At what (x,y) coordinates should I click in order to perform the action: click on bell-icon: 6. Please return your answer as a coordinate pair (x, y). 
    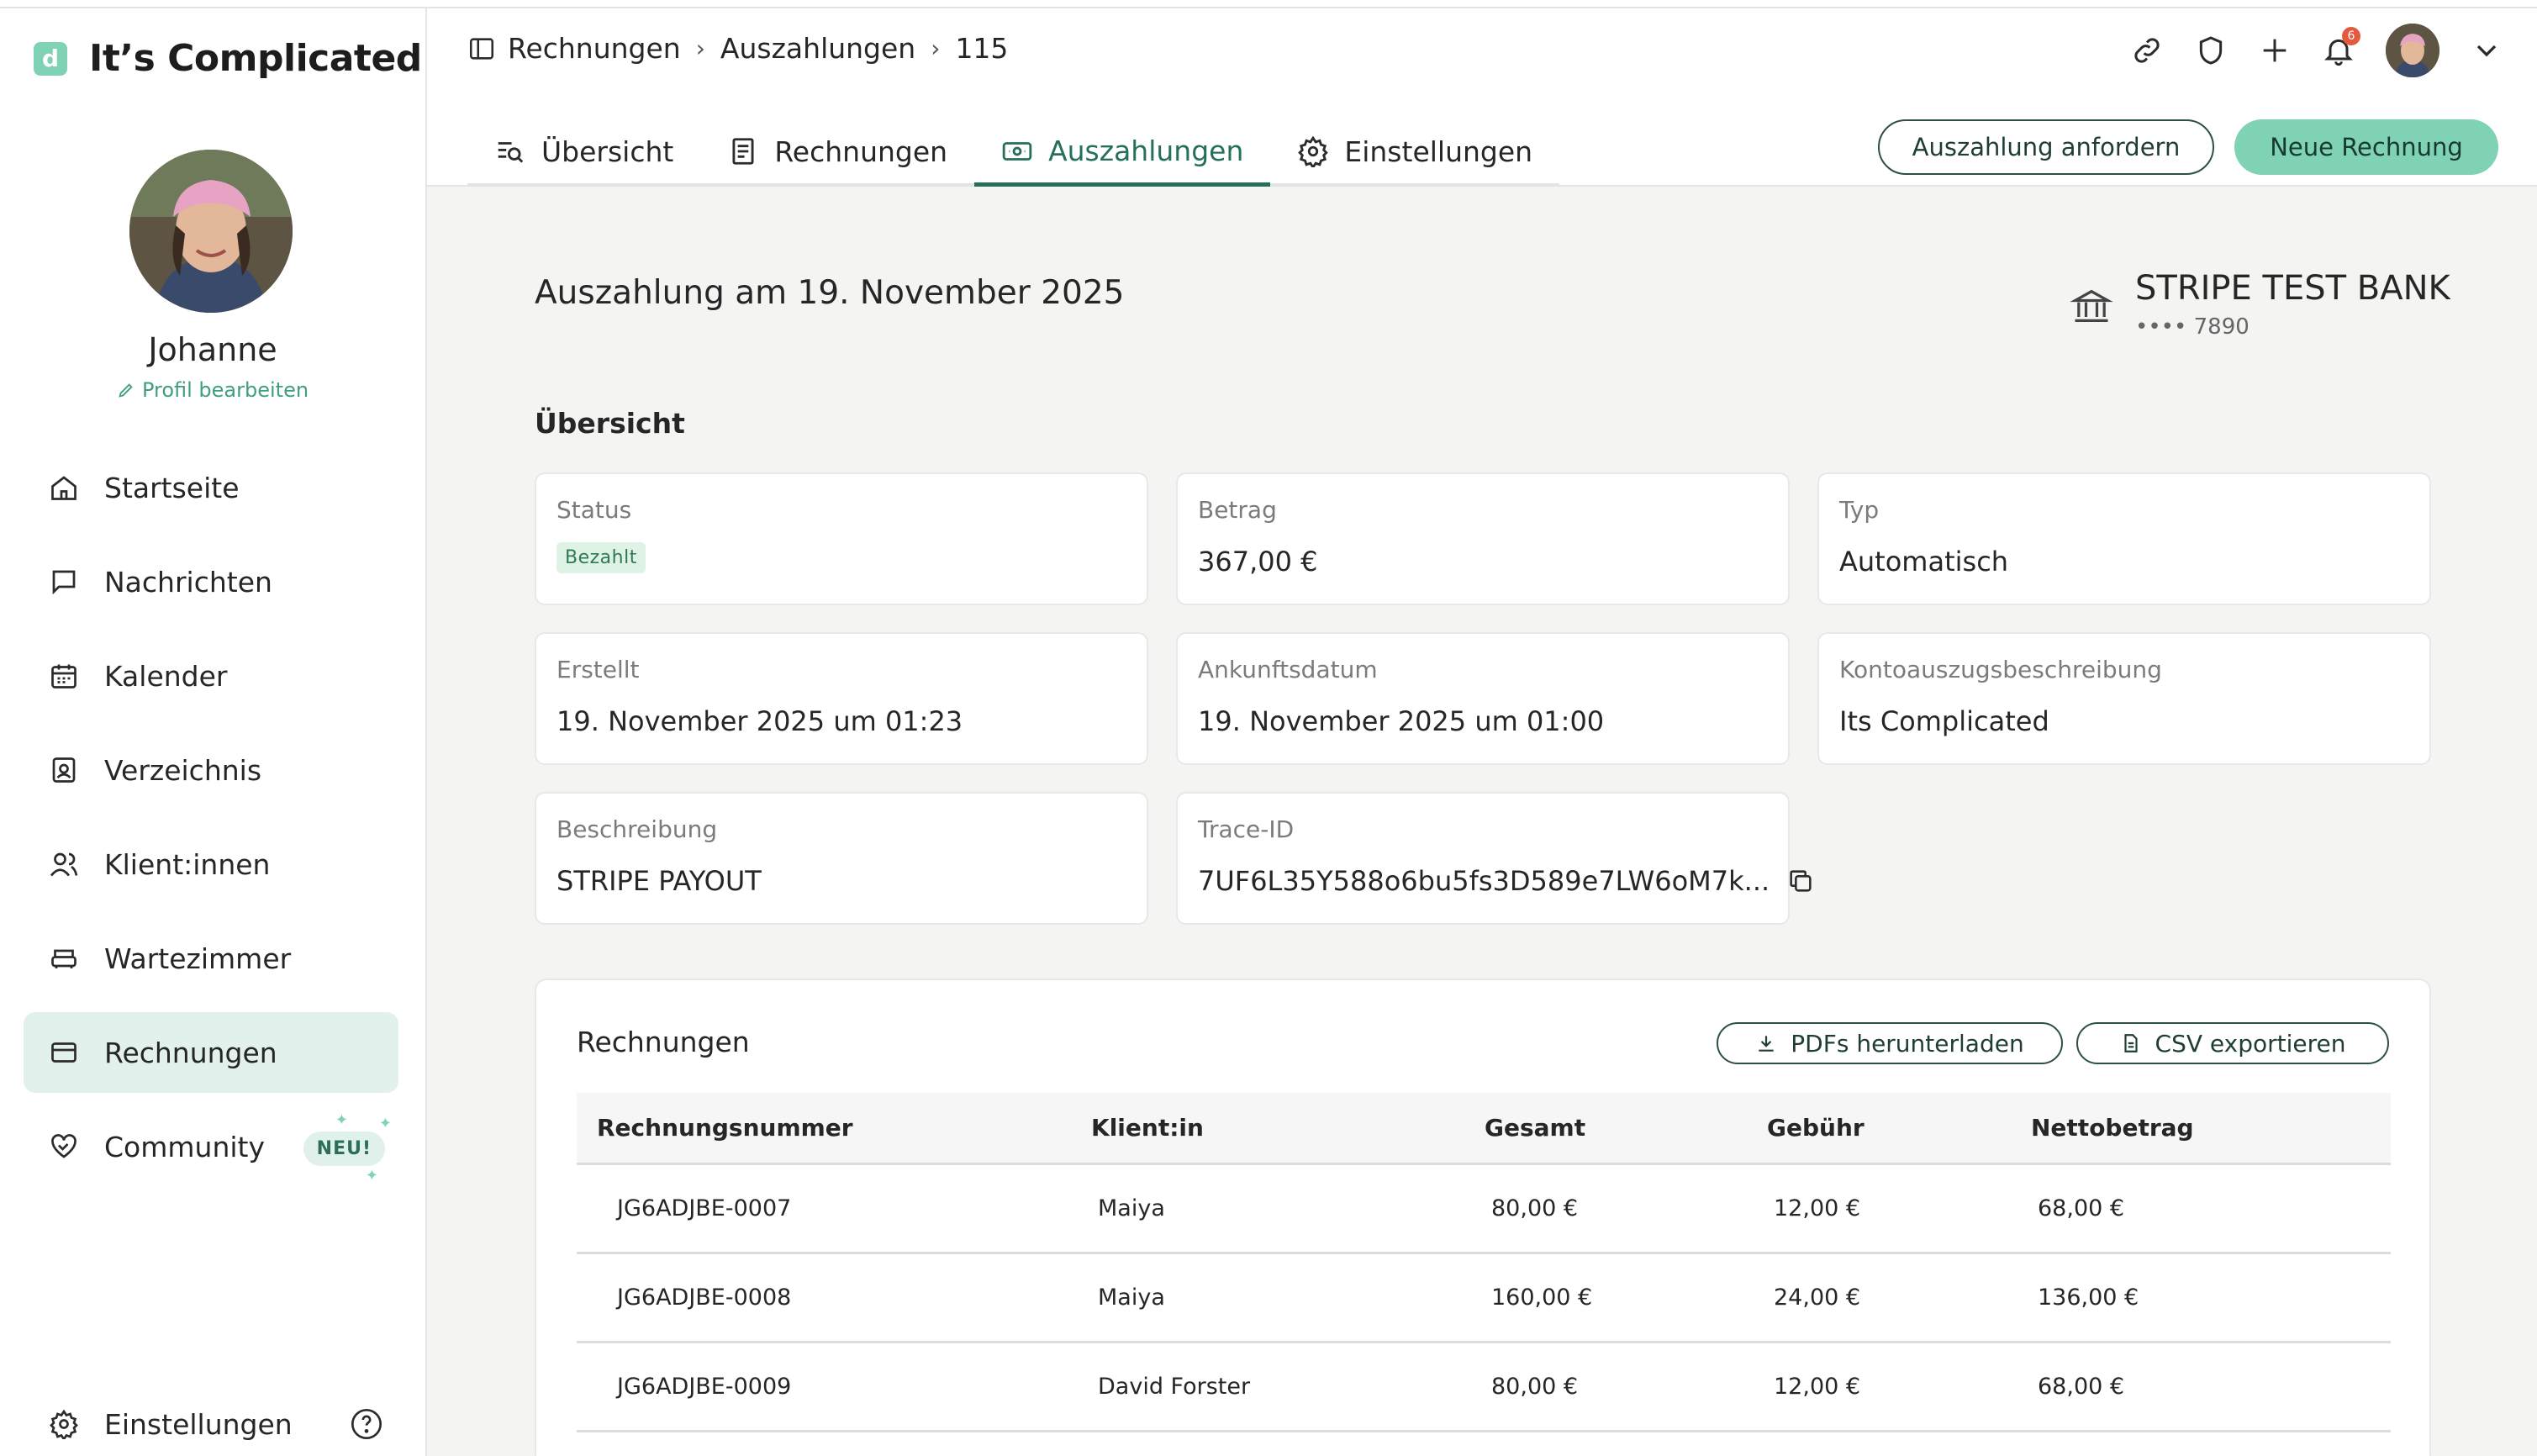
    Looking at the image, I should click on (2341, 47).